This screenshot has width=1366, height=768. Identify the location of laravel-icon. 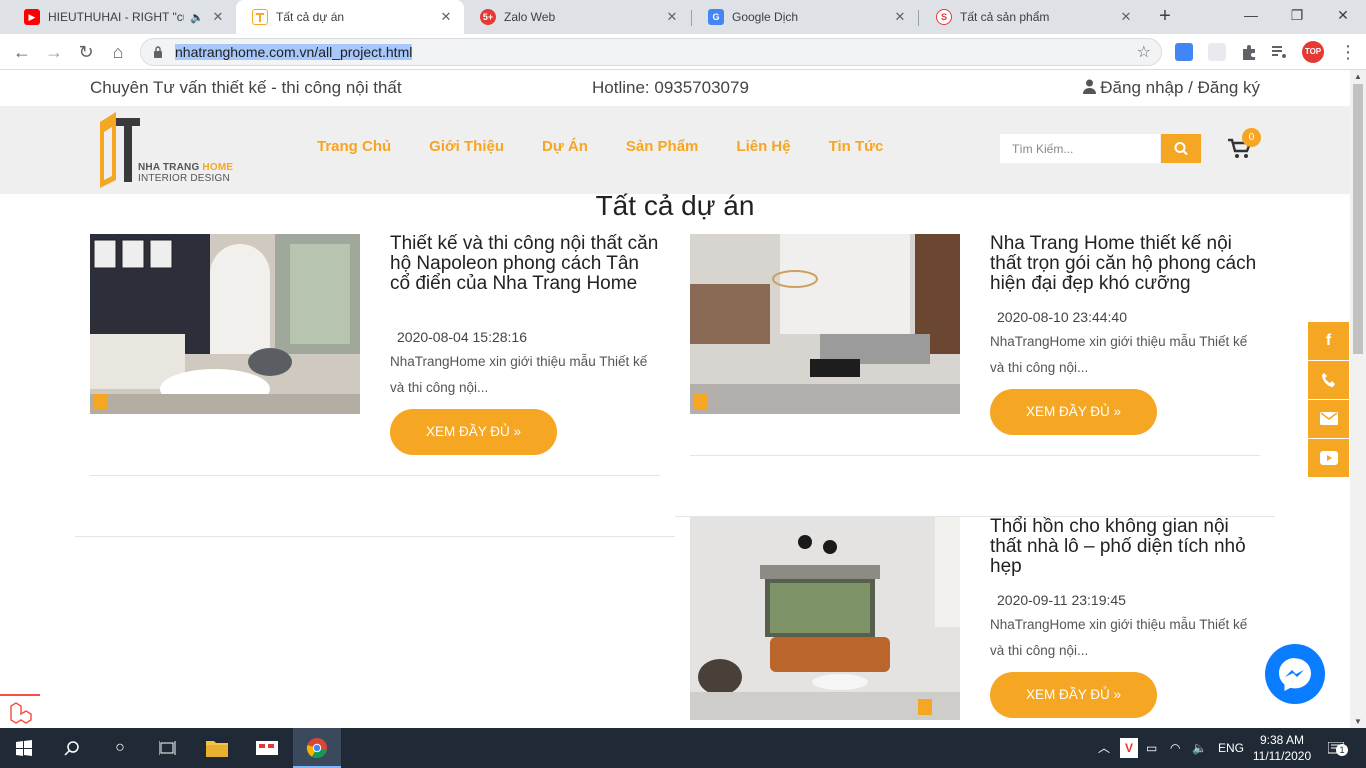
(21, 713).